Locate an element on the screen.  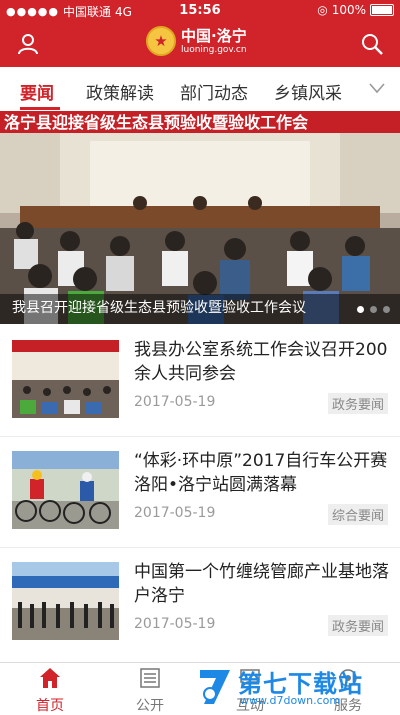
news-title: 中国第一个竹缠绕管廊产业基地落户洛宁 is located at coordinates (261, 584).